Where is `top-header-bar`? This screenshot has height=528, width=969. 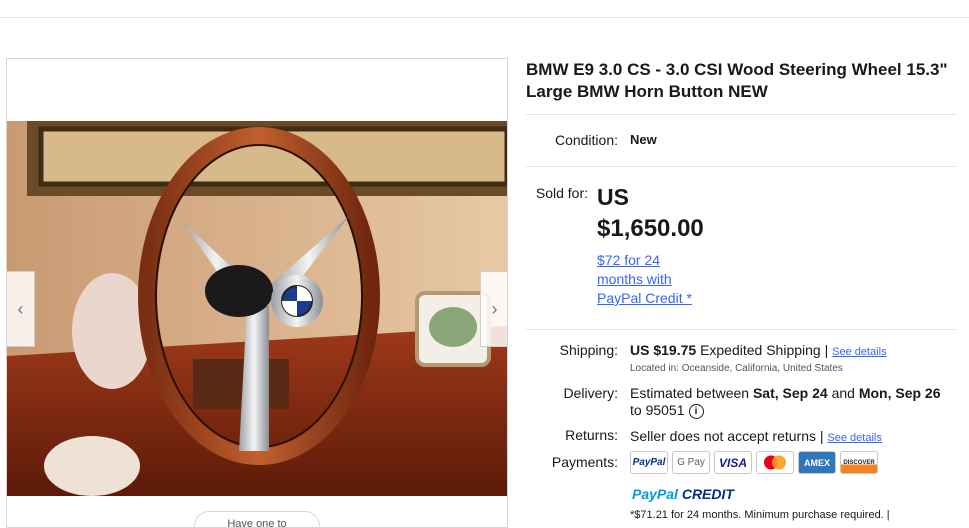 top-header-bar is located at coordinates (484, 9).